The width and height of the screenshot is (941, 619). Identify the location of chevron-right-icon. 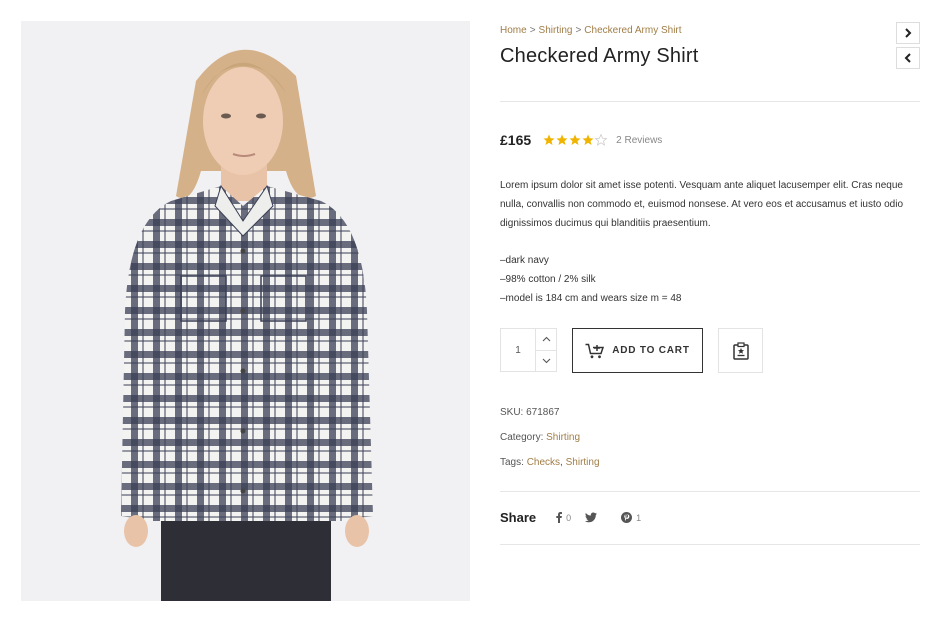
(908, 33).